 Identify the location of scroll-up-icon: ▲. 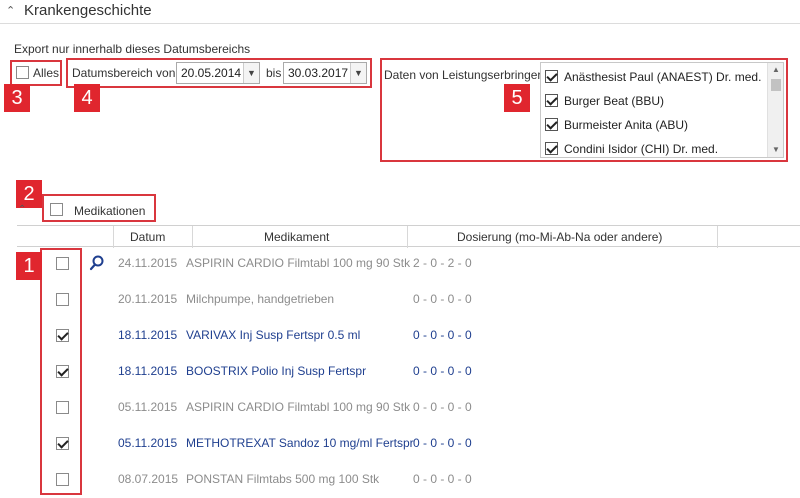
(775, 70).